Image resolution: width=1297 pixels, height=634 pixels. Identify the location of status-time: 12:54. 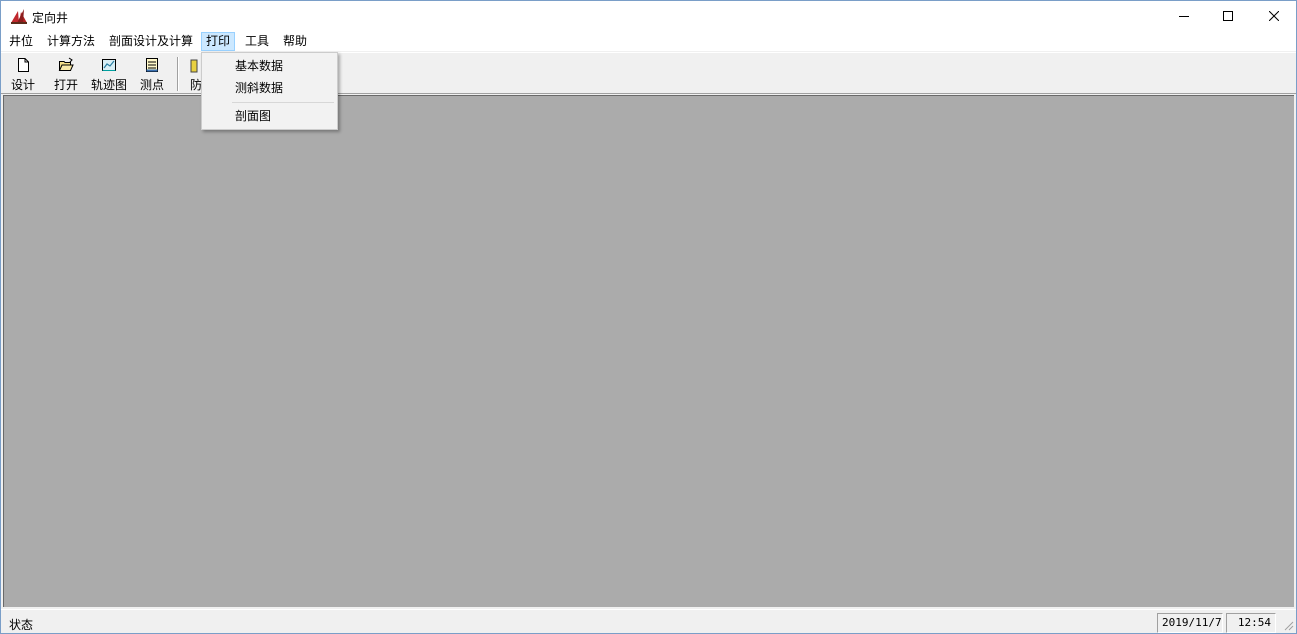
(1251, 623).